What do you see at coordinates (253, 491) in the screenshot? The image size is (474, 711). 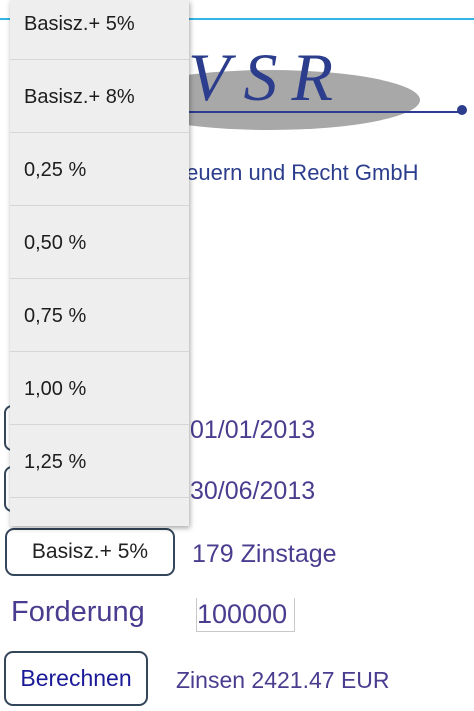 I see `end-date-value: 30/06/2013` at bounding box center [253, 491].